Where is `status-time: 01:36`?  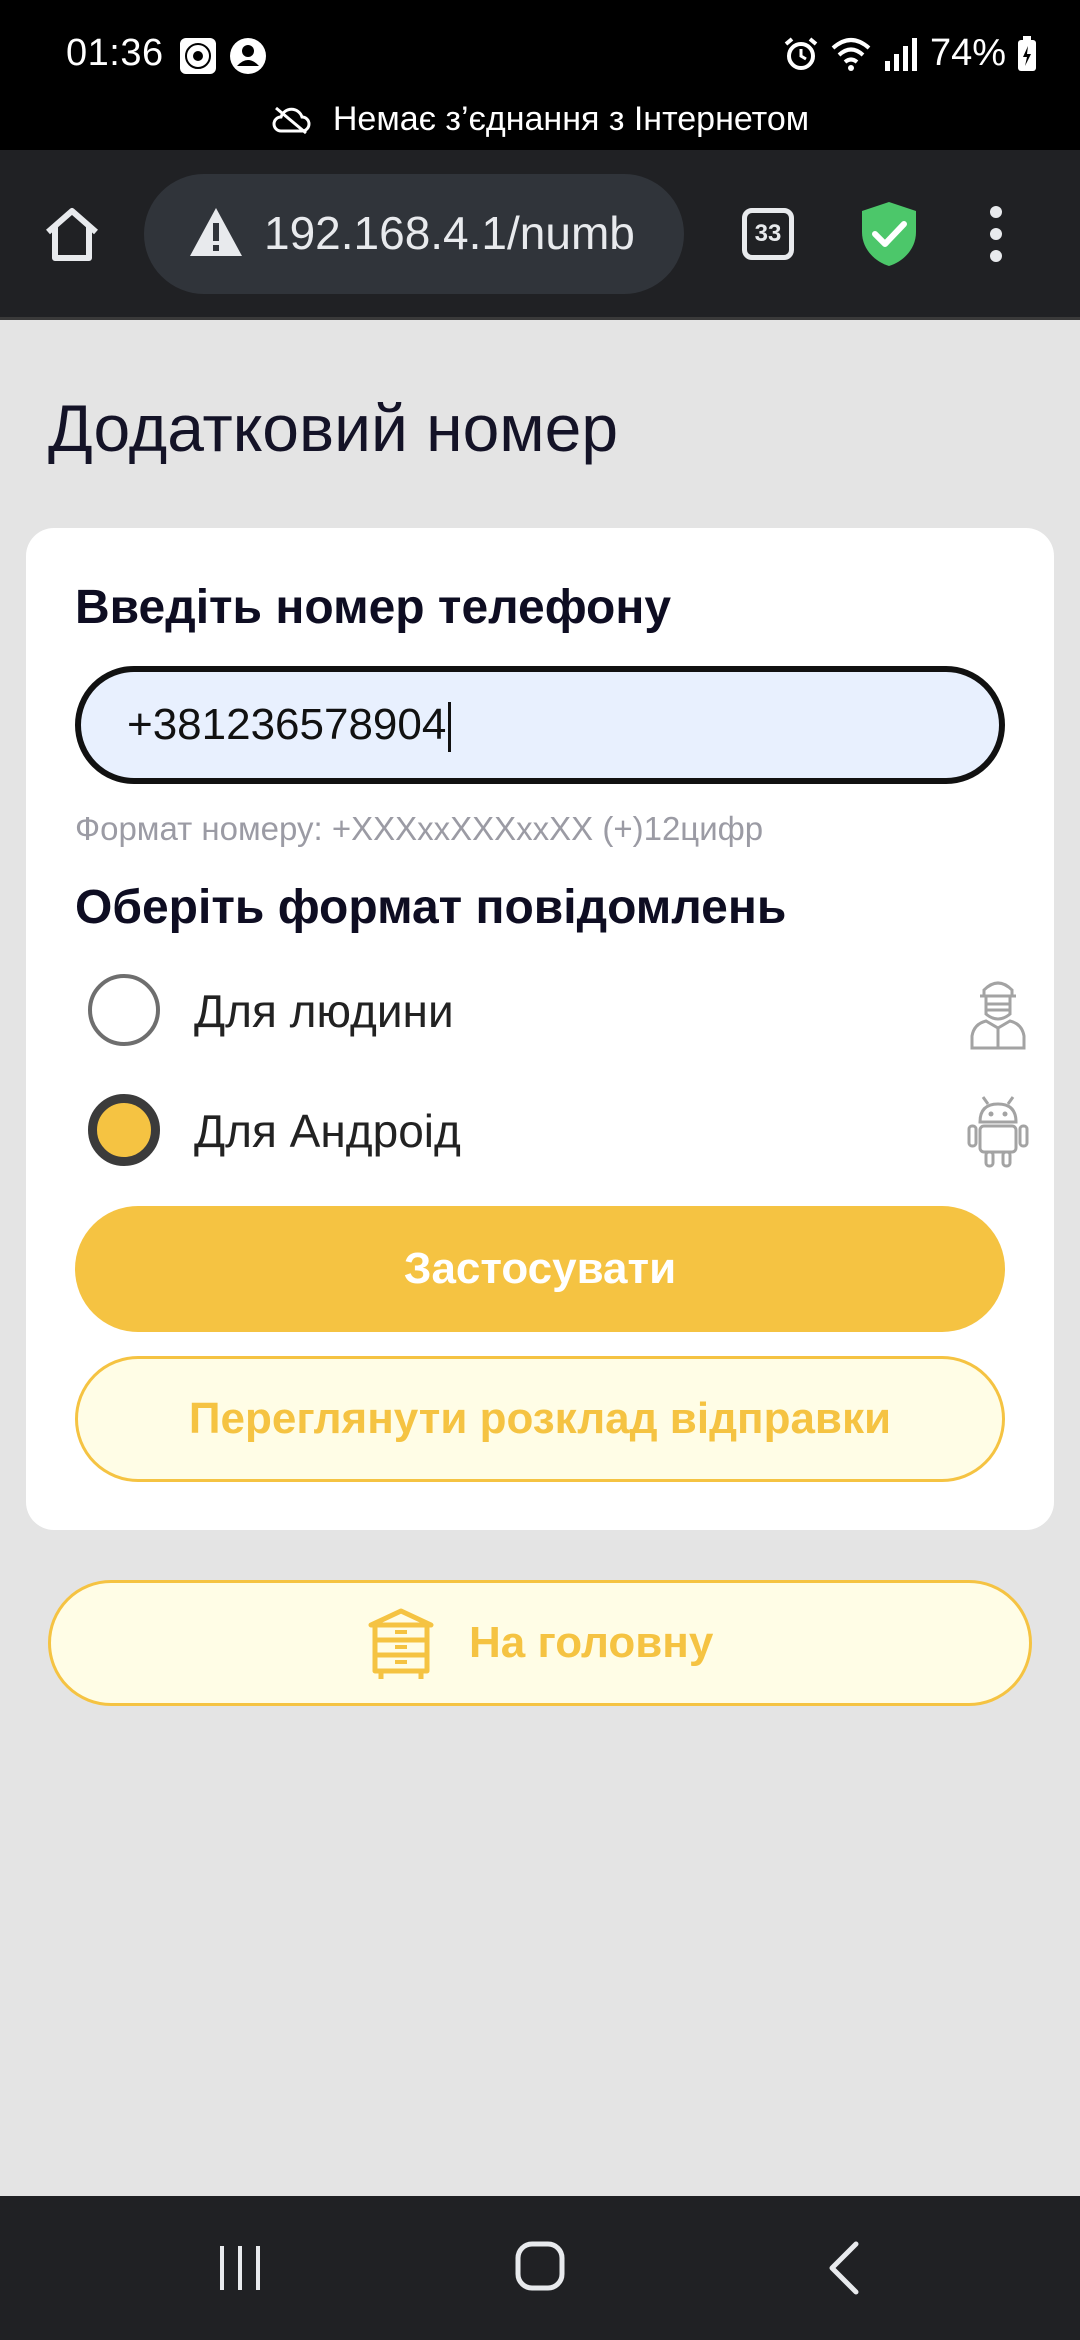
status-time: 01:36 is located at coordinates (115, 53).